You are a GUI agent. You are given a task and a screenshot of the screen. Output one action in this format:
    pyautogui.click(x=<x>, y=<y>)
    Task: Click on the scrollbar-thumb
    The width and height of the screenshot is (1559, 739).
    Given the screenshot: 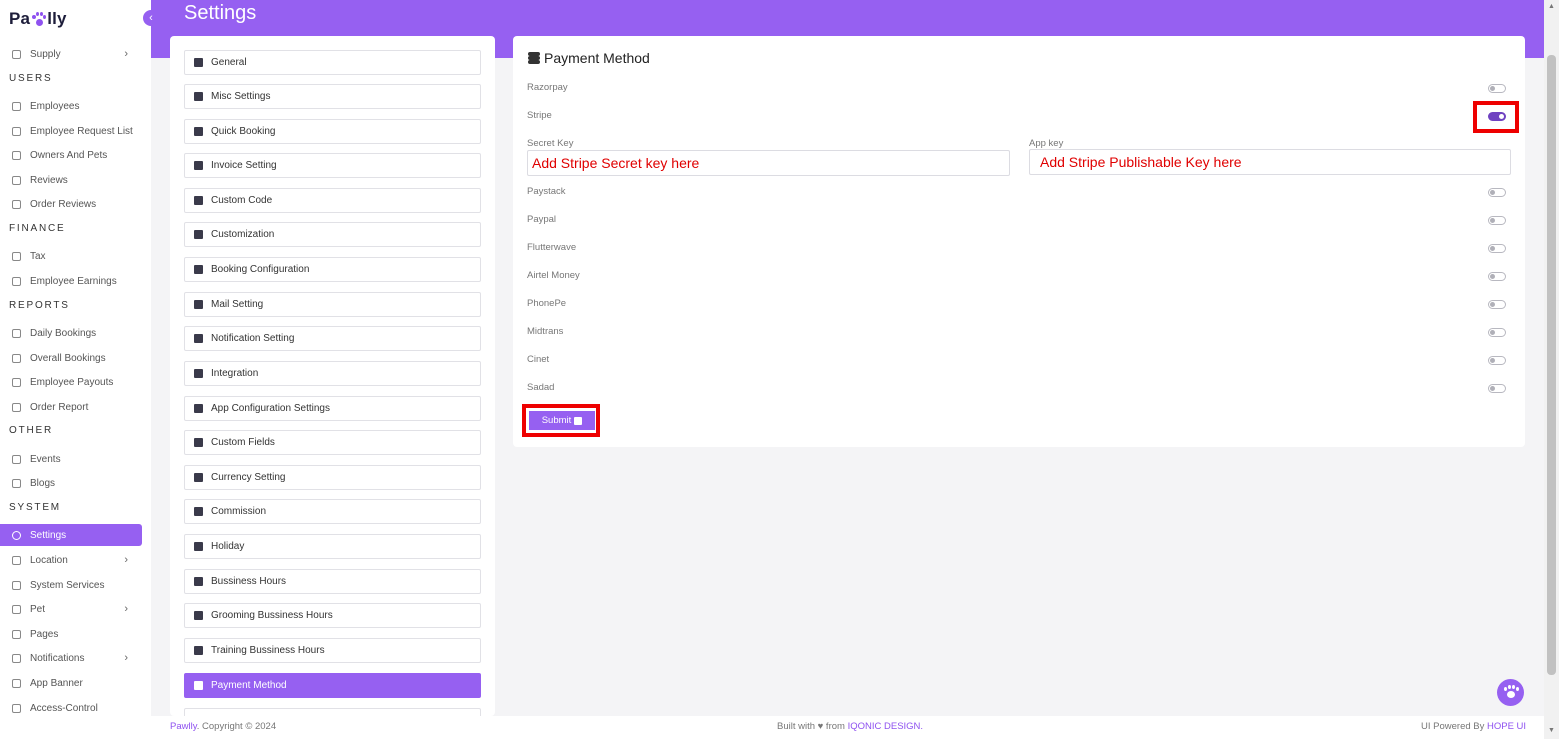 What is the action you would take?
    pyautogui.click(x=1551, y=365)
    